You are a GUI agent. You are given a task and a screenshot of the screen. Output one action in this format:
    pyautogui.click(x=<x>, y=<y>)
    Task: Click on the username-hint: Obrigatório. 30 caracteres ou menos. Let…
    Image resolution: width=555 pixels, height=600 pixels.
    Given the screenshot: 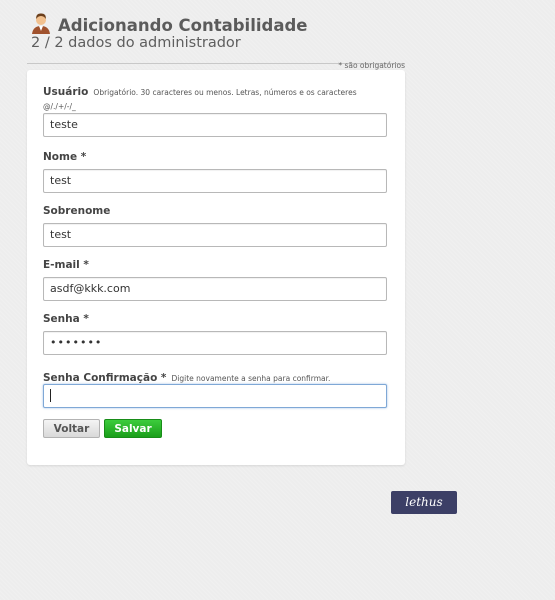 What is the action you would take?
    pyautogui.click(x=225, y=92)
    